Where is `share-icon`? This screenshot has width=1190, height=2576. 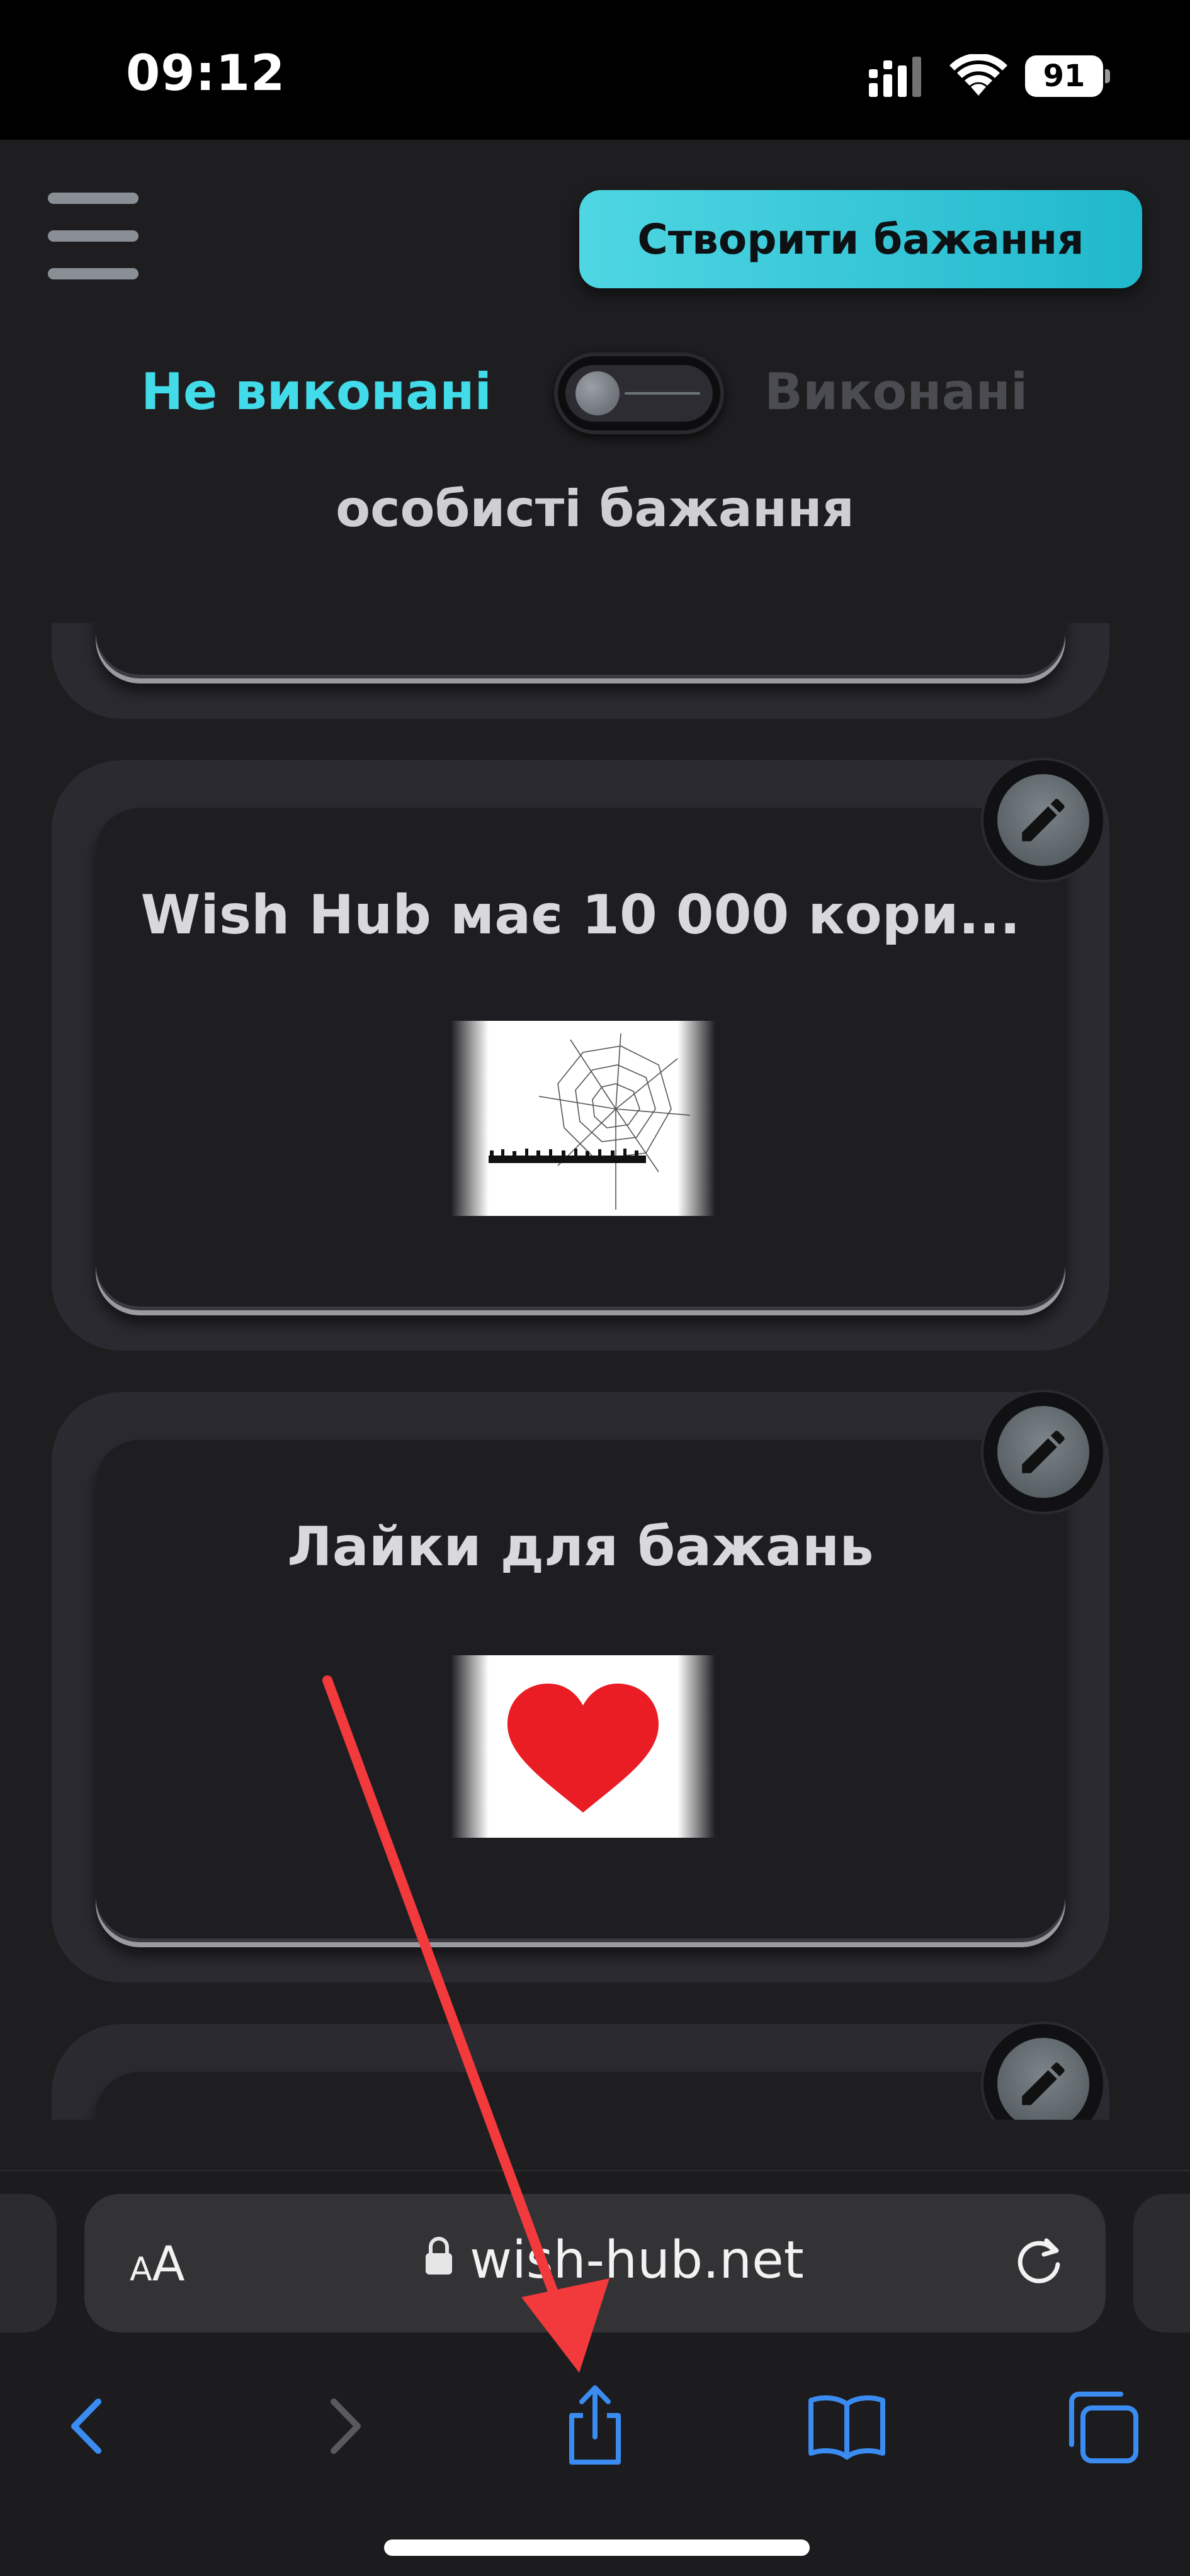 share-icon is located at coordinates (595, 2425).